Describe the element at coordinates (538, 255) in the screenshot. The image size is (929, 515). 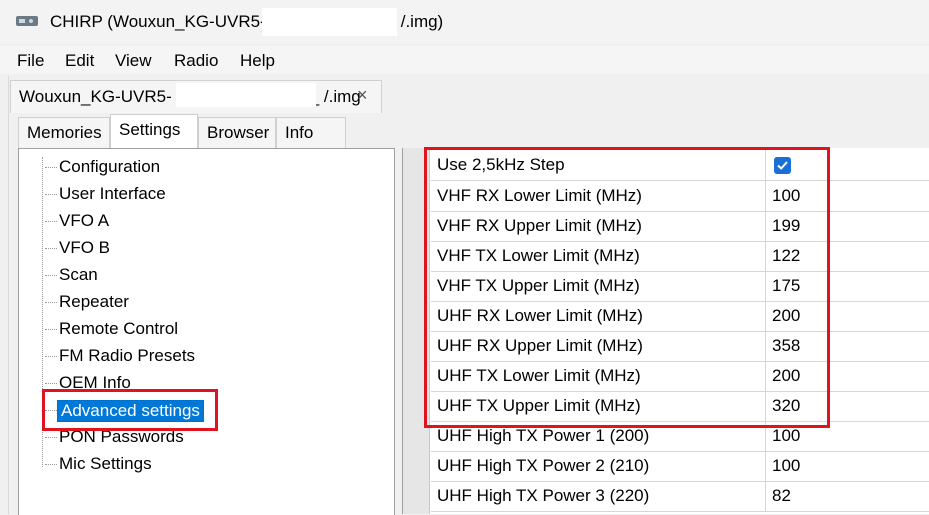
I see `setting-name: VHF TX Lower Limit (MHz)` at that location.